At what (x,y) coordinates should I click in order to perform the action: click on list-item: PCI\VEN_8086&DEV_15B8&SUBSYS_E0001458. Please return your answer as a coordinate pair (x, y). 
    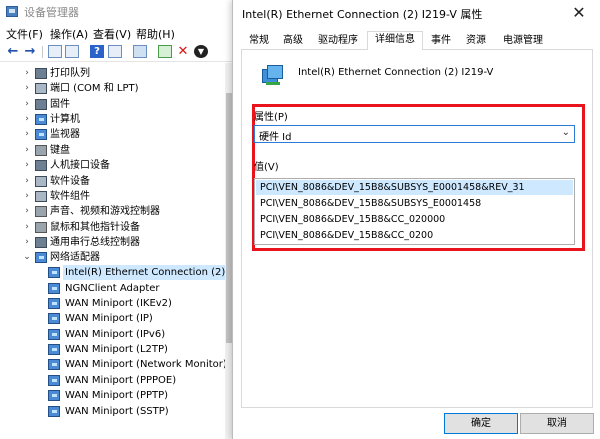
    Looking at the image, I should click on (414, 203).